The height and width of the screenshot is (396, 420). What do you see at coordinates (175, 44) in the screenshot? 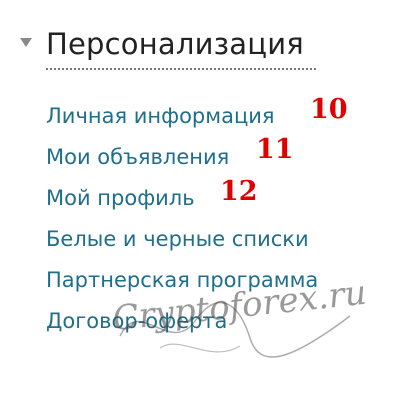
I see `section-title: Персонализация` at bounding box center [175, 44].